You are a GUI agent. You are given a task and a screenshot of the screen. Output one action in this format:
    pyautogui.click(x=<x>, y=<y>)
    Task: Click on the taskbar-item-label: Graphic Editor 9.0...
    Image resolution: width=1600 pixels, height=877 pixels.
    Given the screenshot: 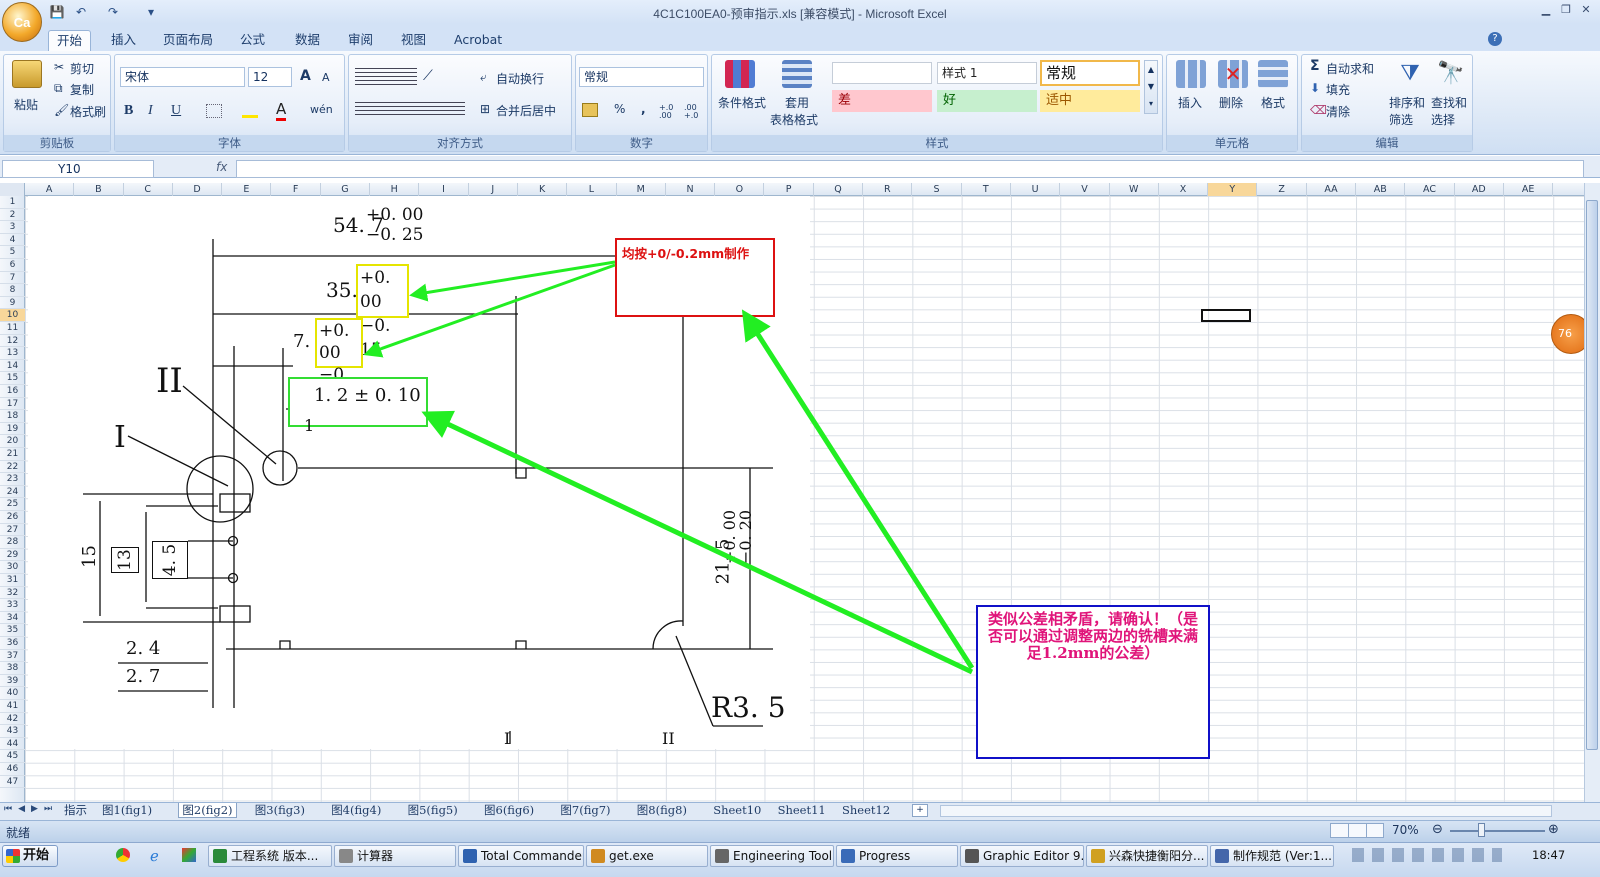 What is the action you would take?
    pyautogui.click(x=1033, y=856)
    